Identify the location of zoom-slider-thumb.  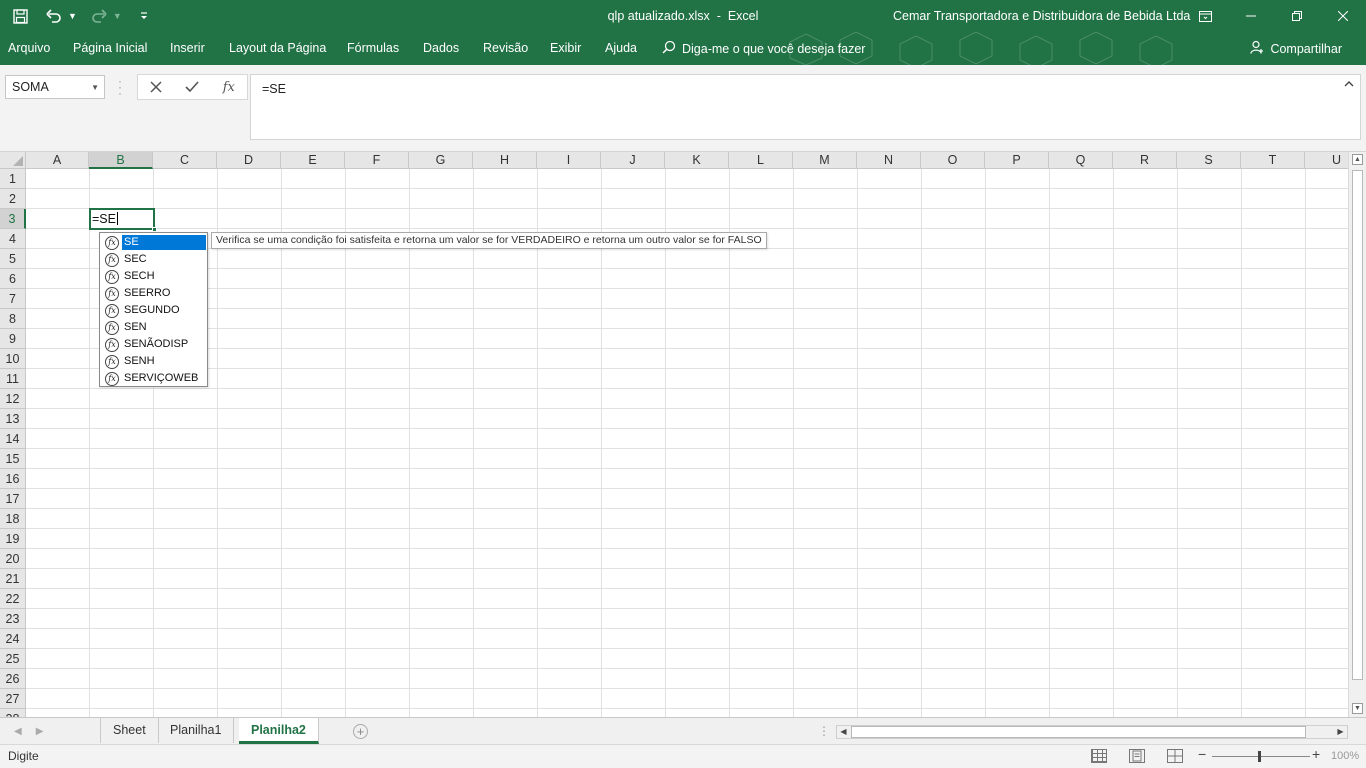
(1259, 756).